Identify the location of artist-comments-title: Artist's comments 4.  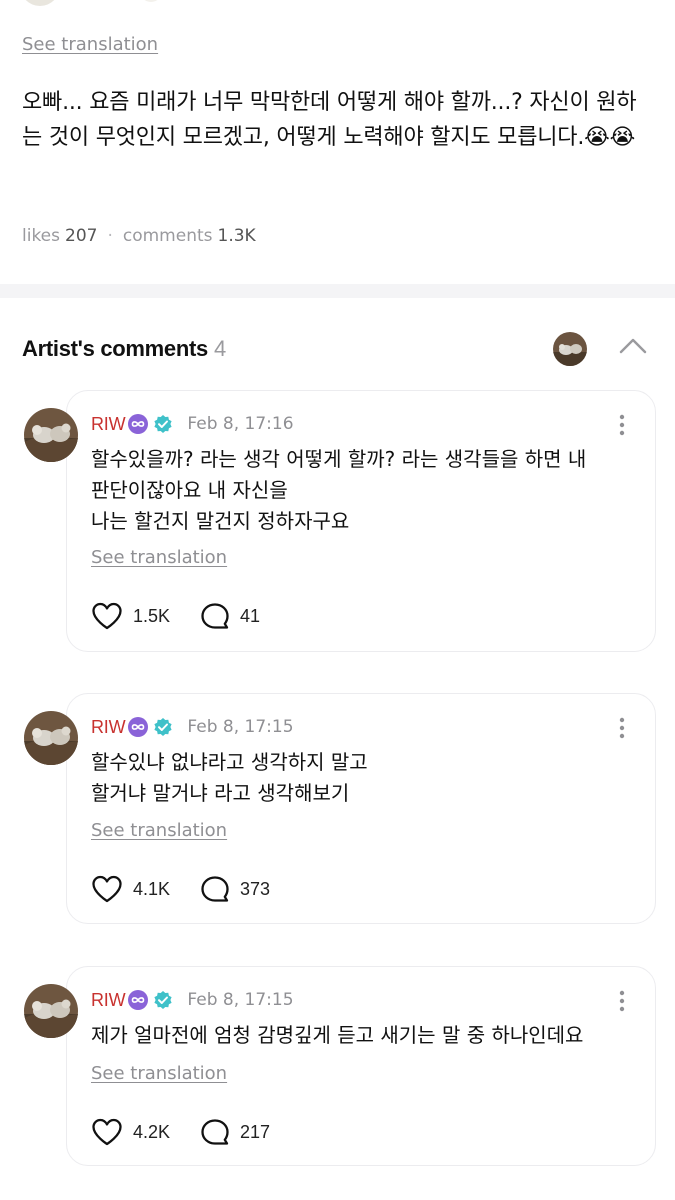
(124, 349).